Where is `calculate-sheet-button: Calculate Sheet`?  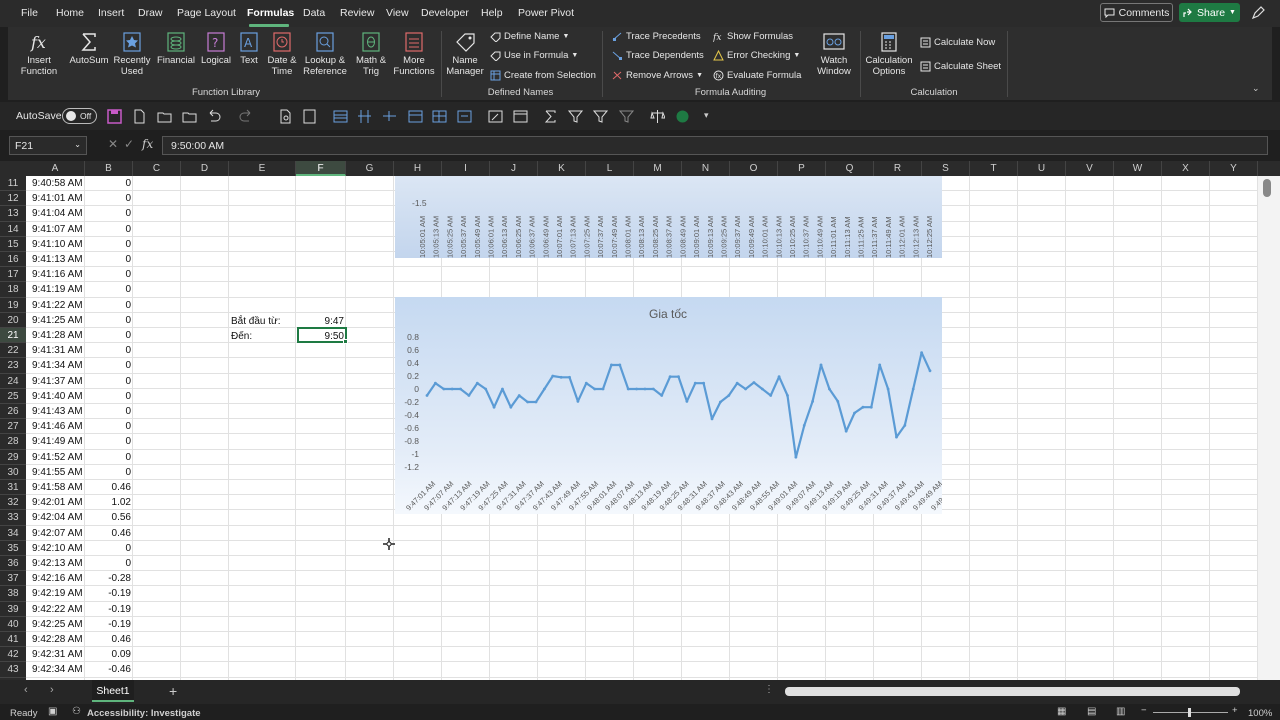 calculate-sheet-button: Calculate Sheet is located at coordinates (960, 66).